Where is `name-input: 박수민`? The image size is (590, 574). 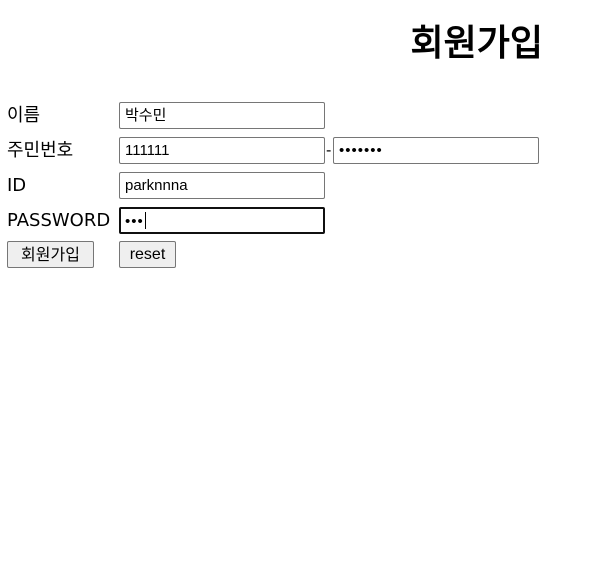 name-input: 박수민 is located at coordinates (222, 115).